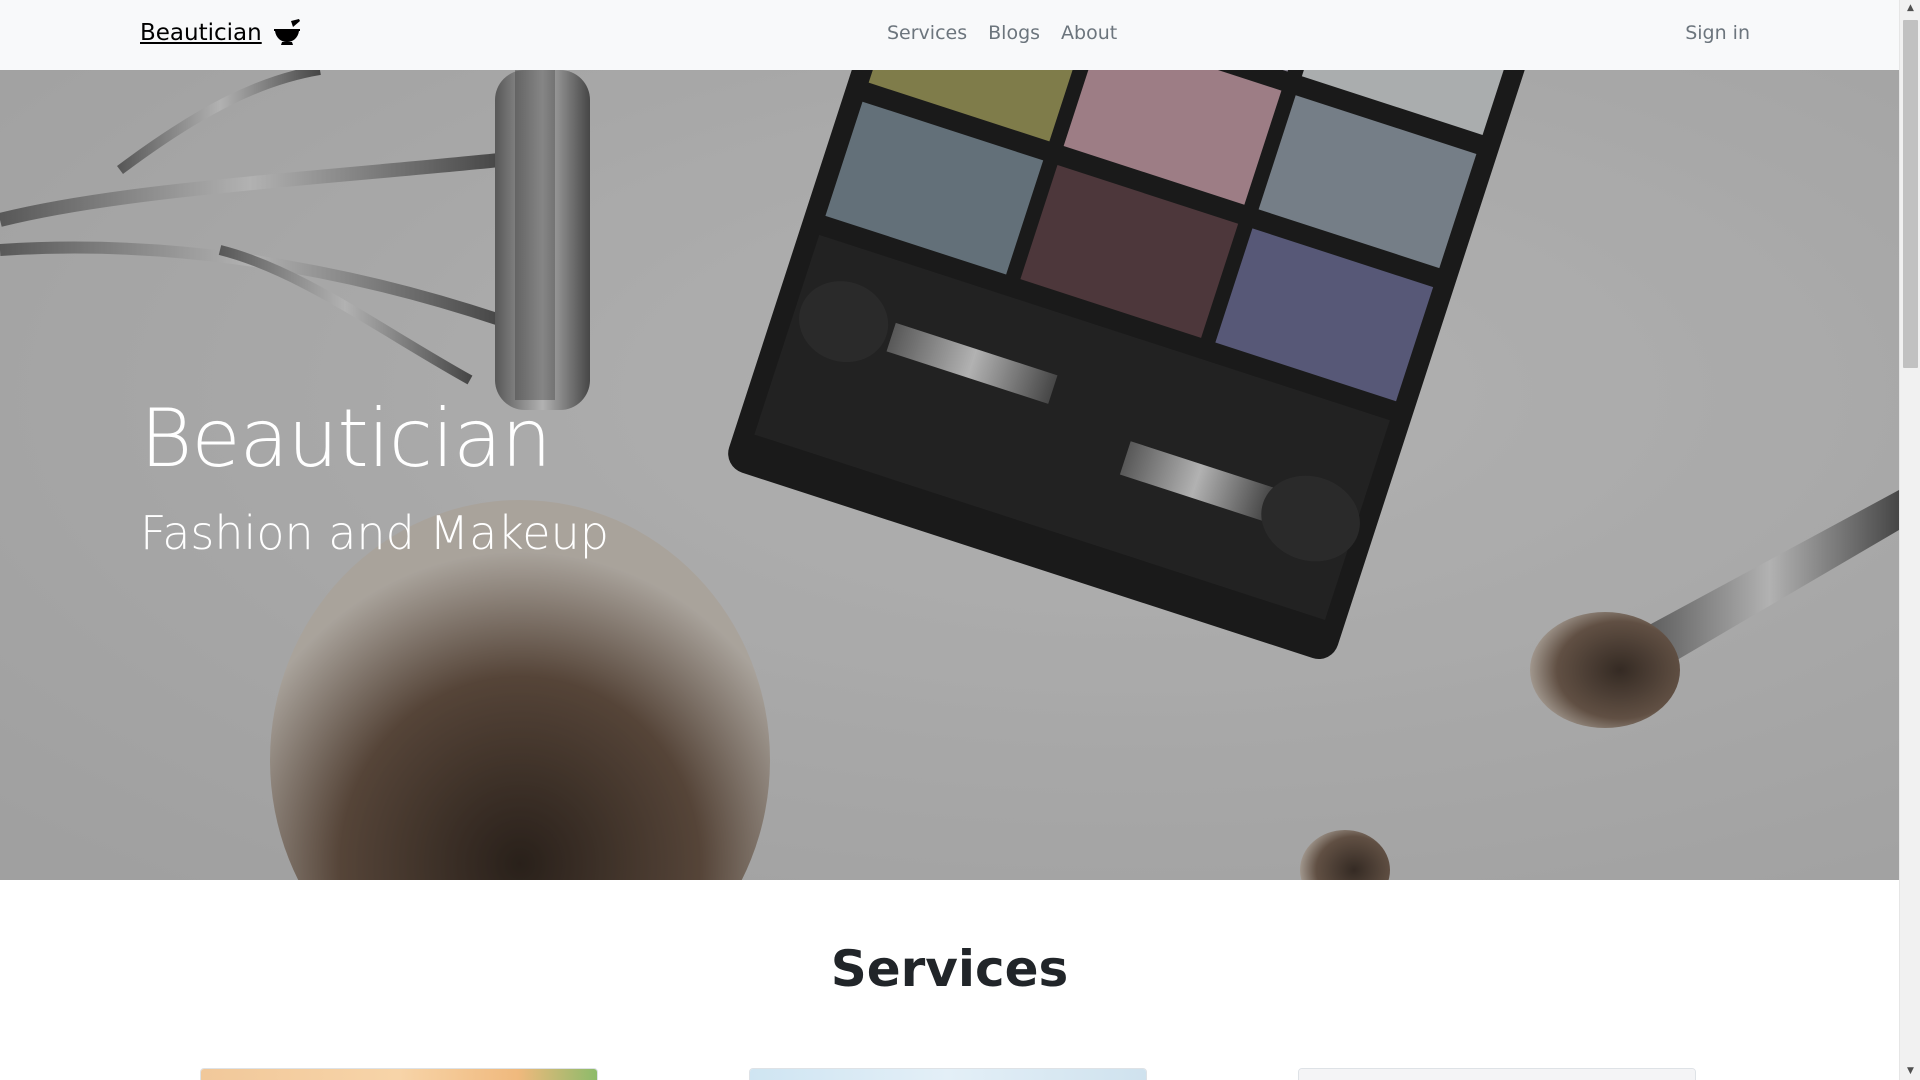  Describe the element at coordinates (1717, 33) in the screenshot. I see `sign-in-link: Sign in` at that location.